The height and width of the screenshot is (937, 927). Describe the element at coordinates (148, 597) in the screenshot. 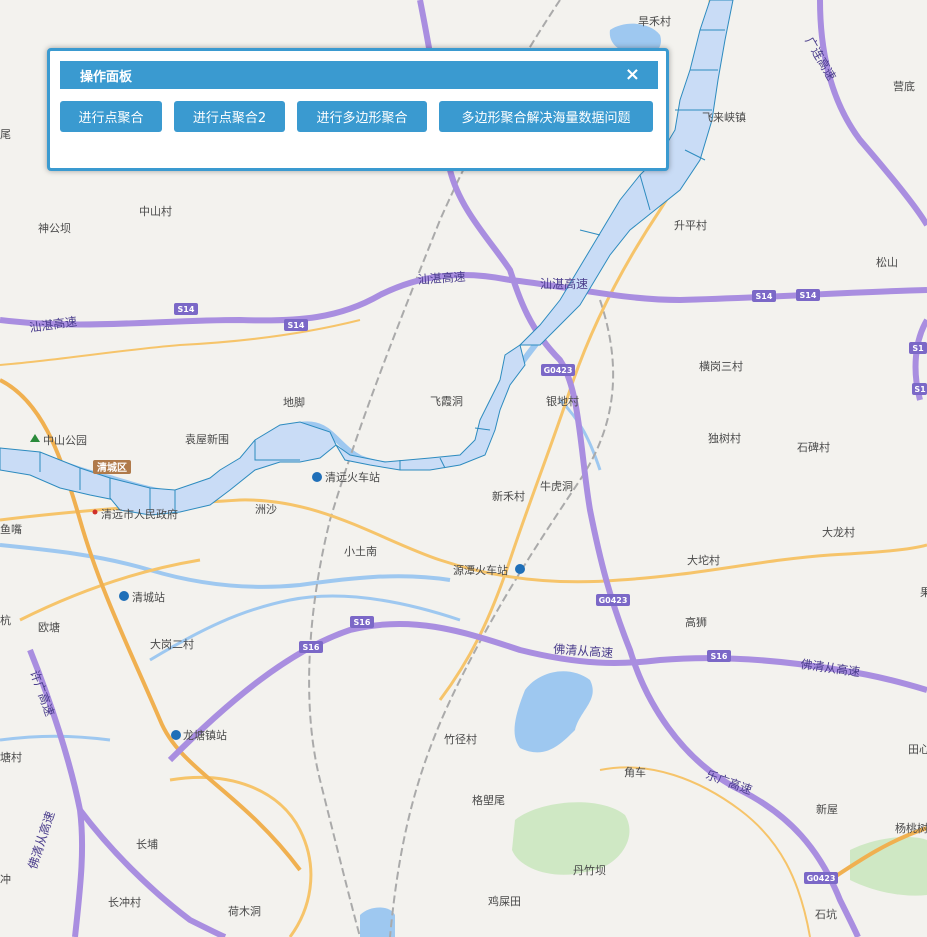

I see `place-label: 清城站` at that location.